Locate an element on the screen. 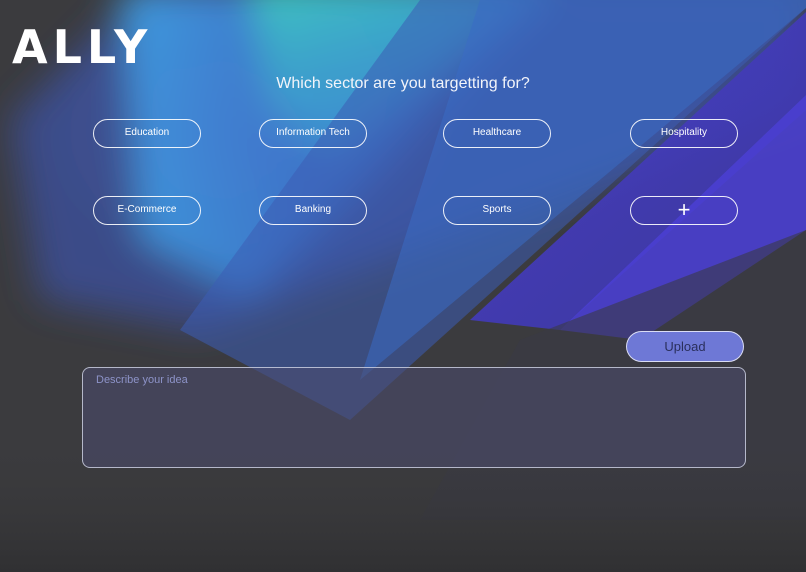 The height and width of the screenshot is (572, 806). sector-chip-e-commerce: E-Commerce is located at coordinates (147, 210).